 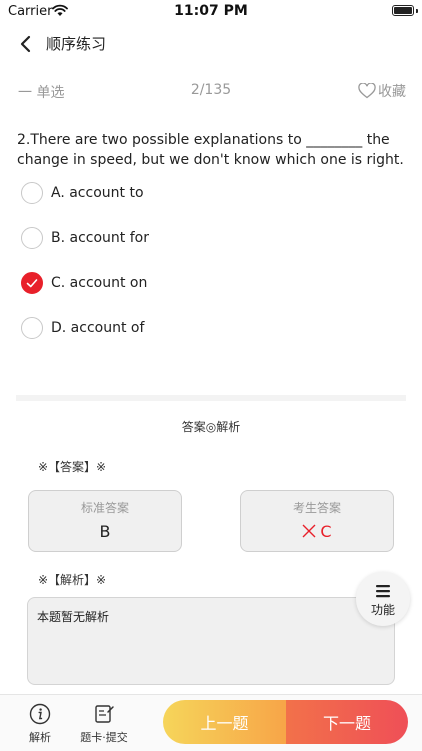 What do you see at coordinates (40, 714) in the screenshot?
I see `info-icon` at bounding box center [40, 714].